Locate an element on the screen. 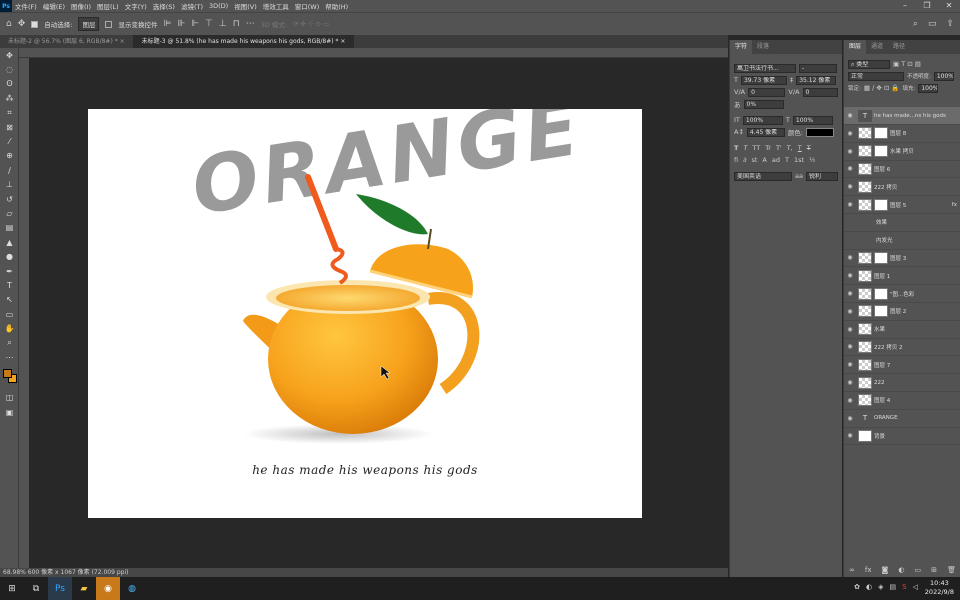 Image resolution: width=960 pixels, height=600 pixels. file-explorer-icon: ▰ is located at coordinates (84, 588).